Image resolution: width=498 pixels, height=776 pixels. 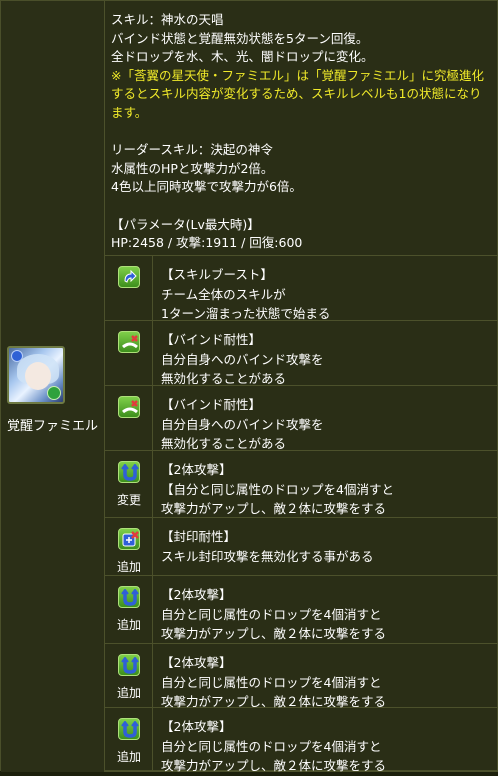 I want to click on awakening-title: 【封印耐性】, so click(x=199, y=536).